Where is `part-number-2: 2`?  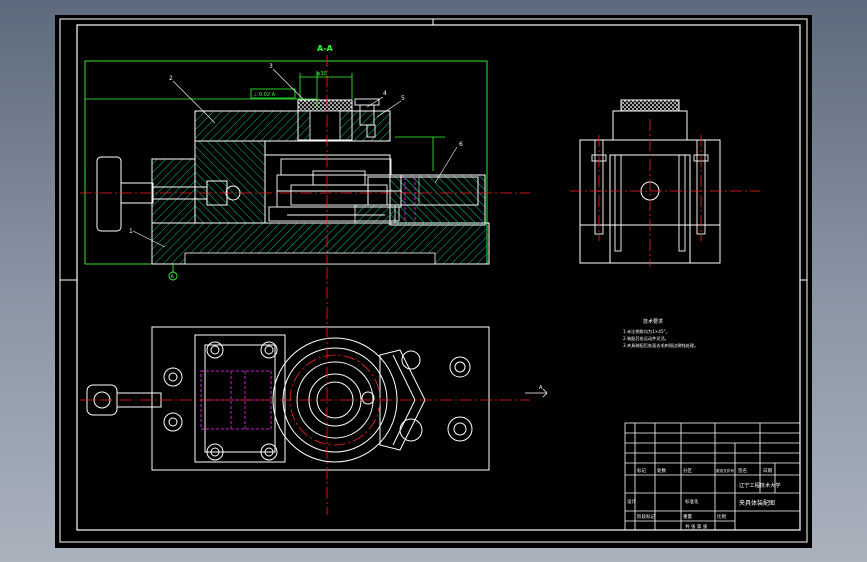
part-number-2: 2 is located at coordinates (171, 78).